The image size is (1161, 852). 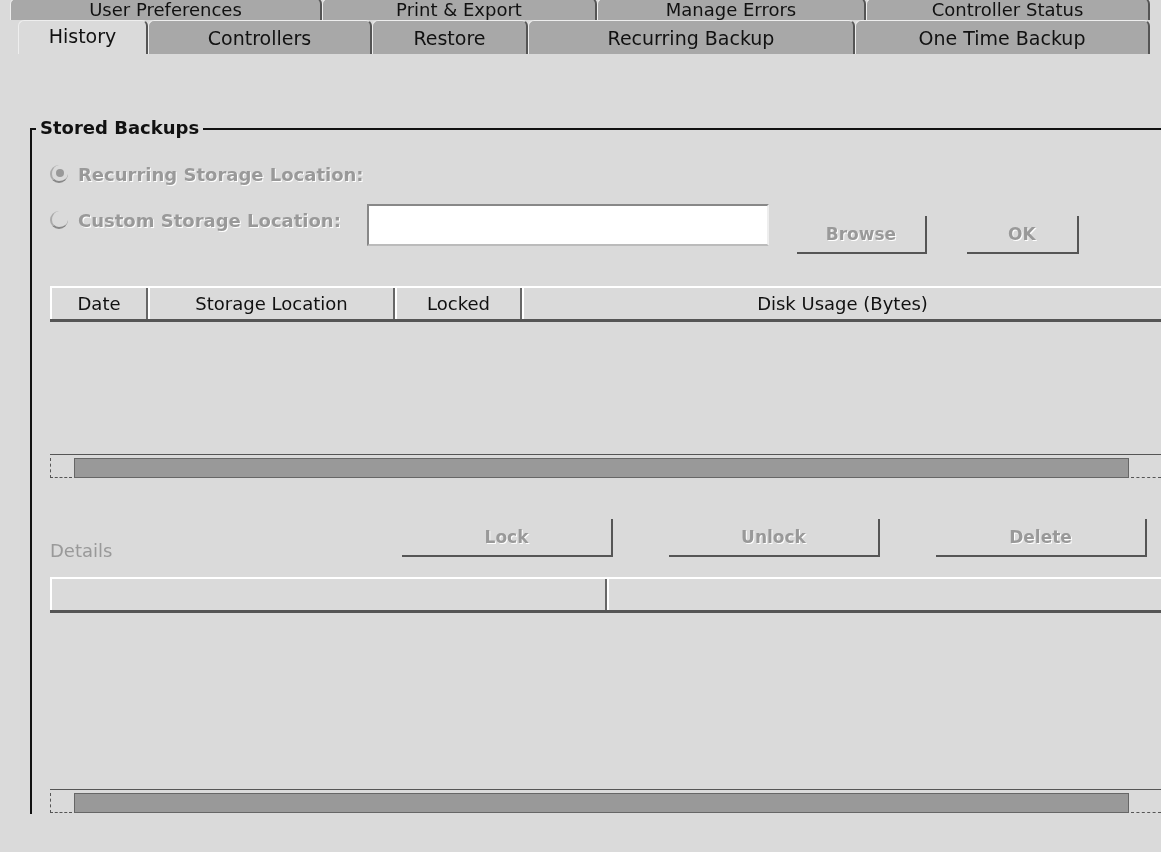 I want to click on tab: Controllers, so click(x=260, y=37).